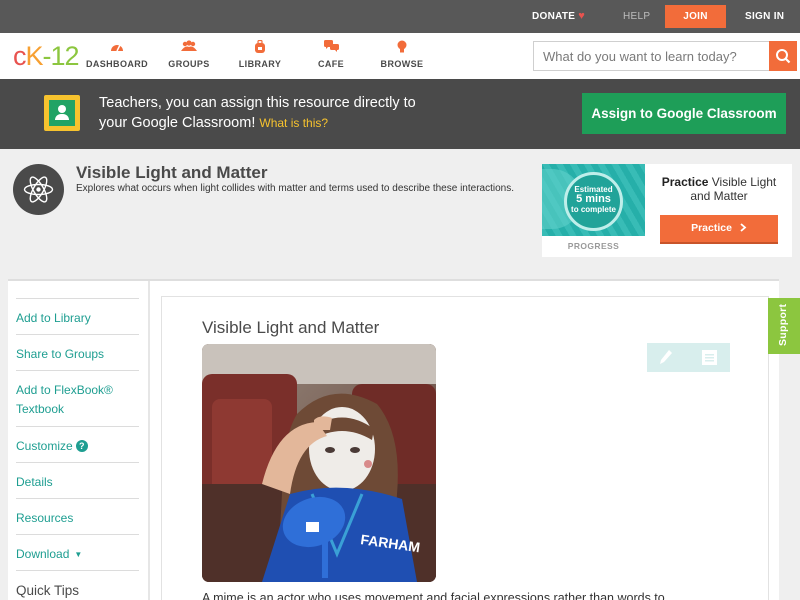 The width and height of the screenshot is (800, 600). What do you see at coordinates (77, 585) in the screenshot?
I see `quick-tips-heading: Quick Tips` at bounding box center [77, 585].